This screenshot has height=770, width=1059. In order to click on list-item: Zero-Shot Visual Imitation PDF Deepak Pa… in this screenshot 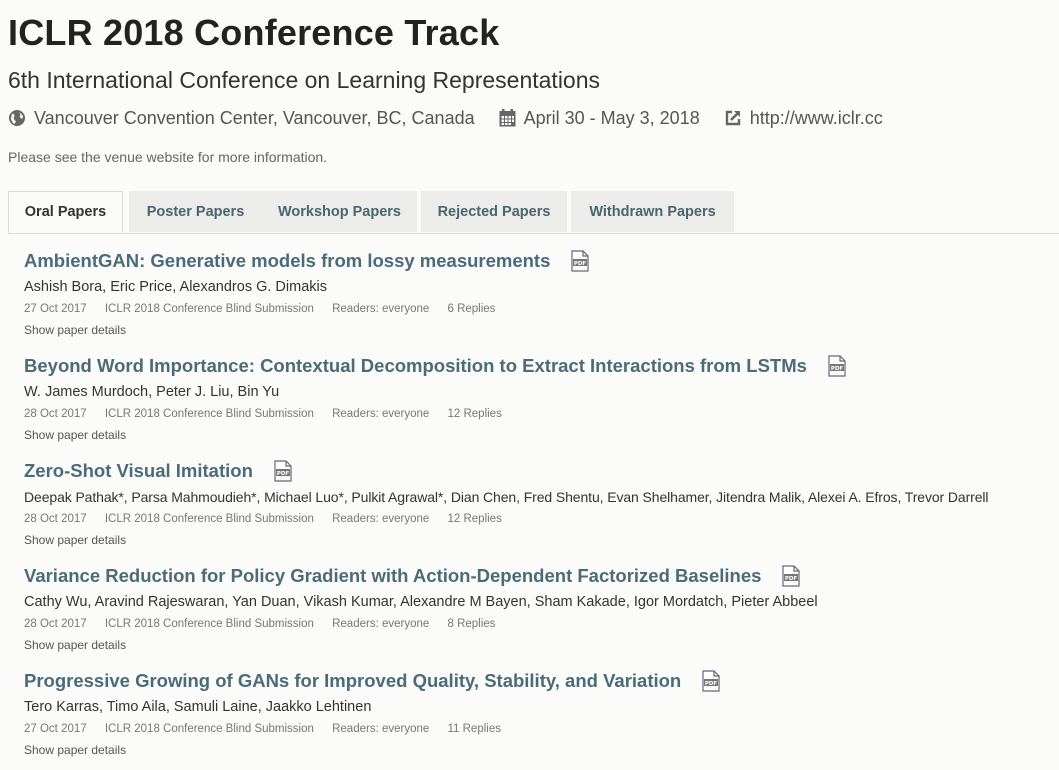, I will do `click(541, 510)`.